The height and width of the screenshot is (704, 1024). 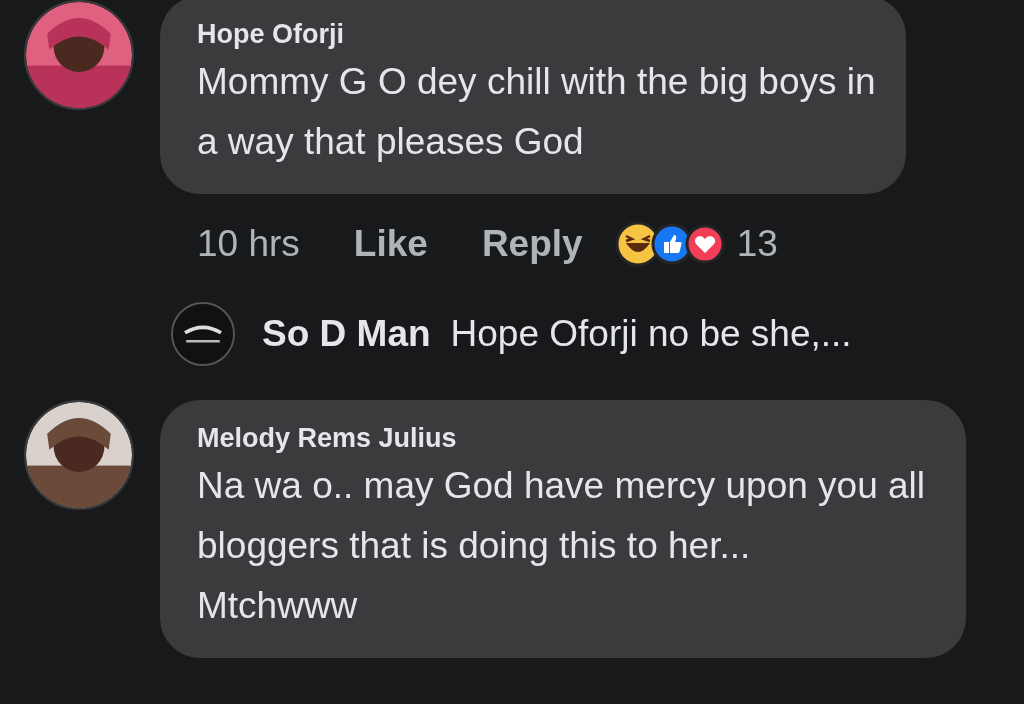 What do you see at coordinates (532, 244) in the screenshot?
I see `action-link: Reply` at bounding box center [532, 244].